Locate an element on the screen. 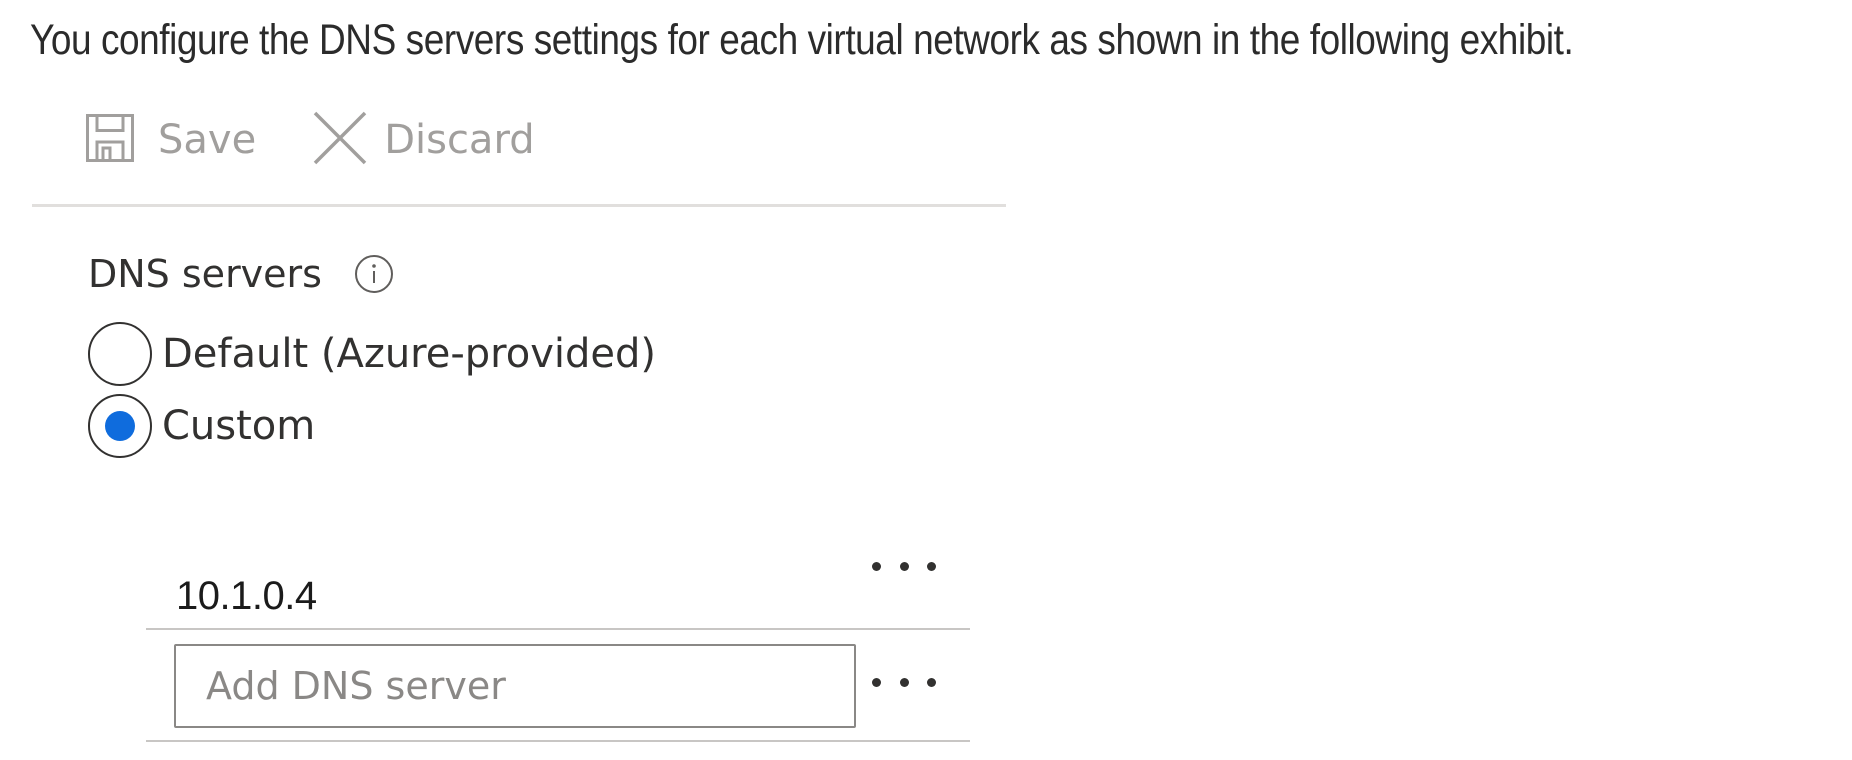 The height and width of the screenshot is (760, 1852). save-button: Save is located at coordinates (171, 140).